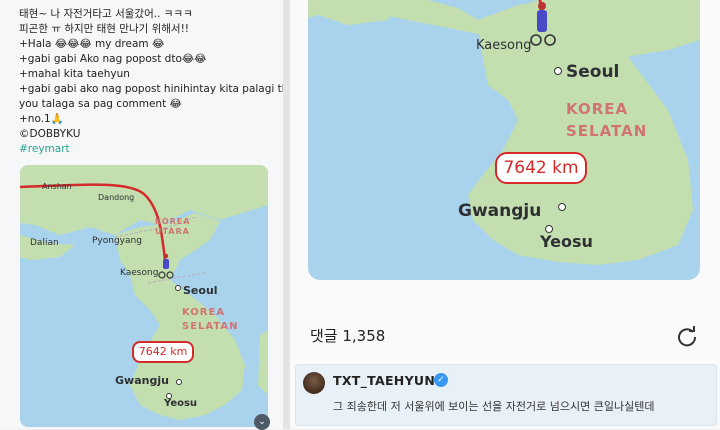 Image resolution: width=720 pixels, height=430 pixels. I want to click on post-text-line: +no.1🙏, so click(41, 119).